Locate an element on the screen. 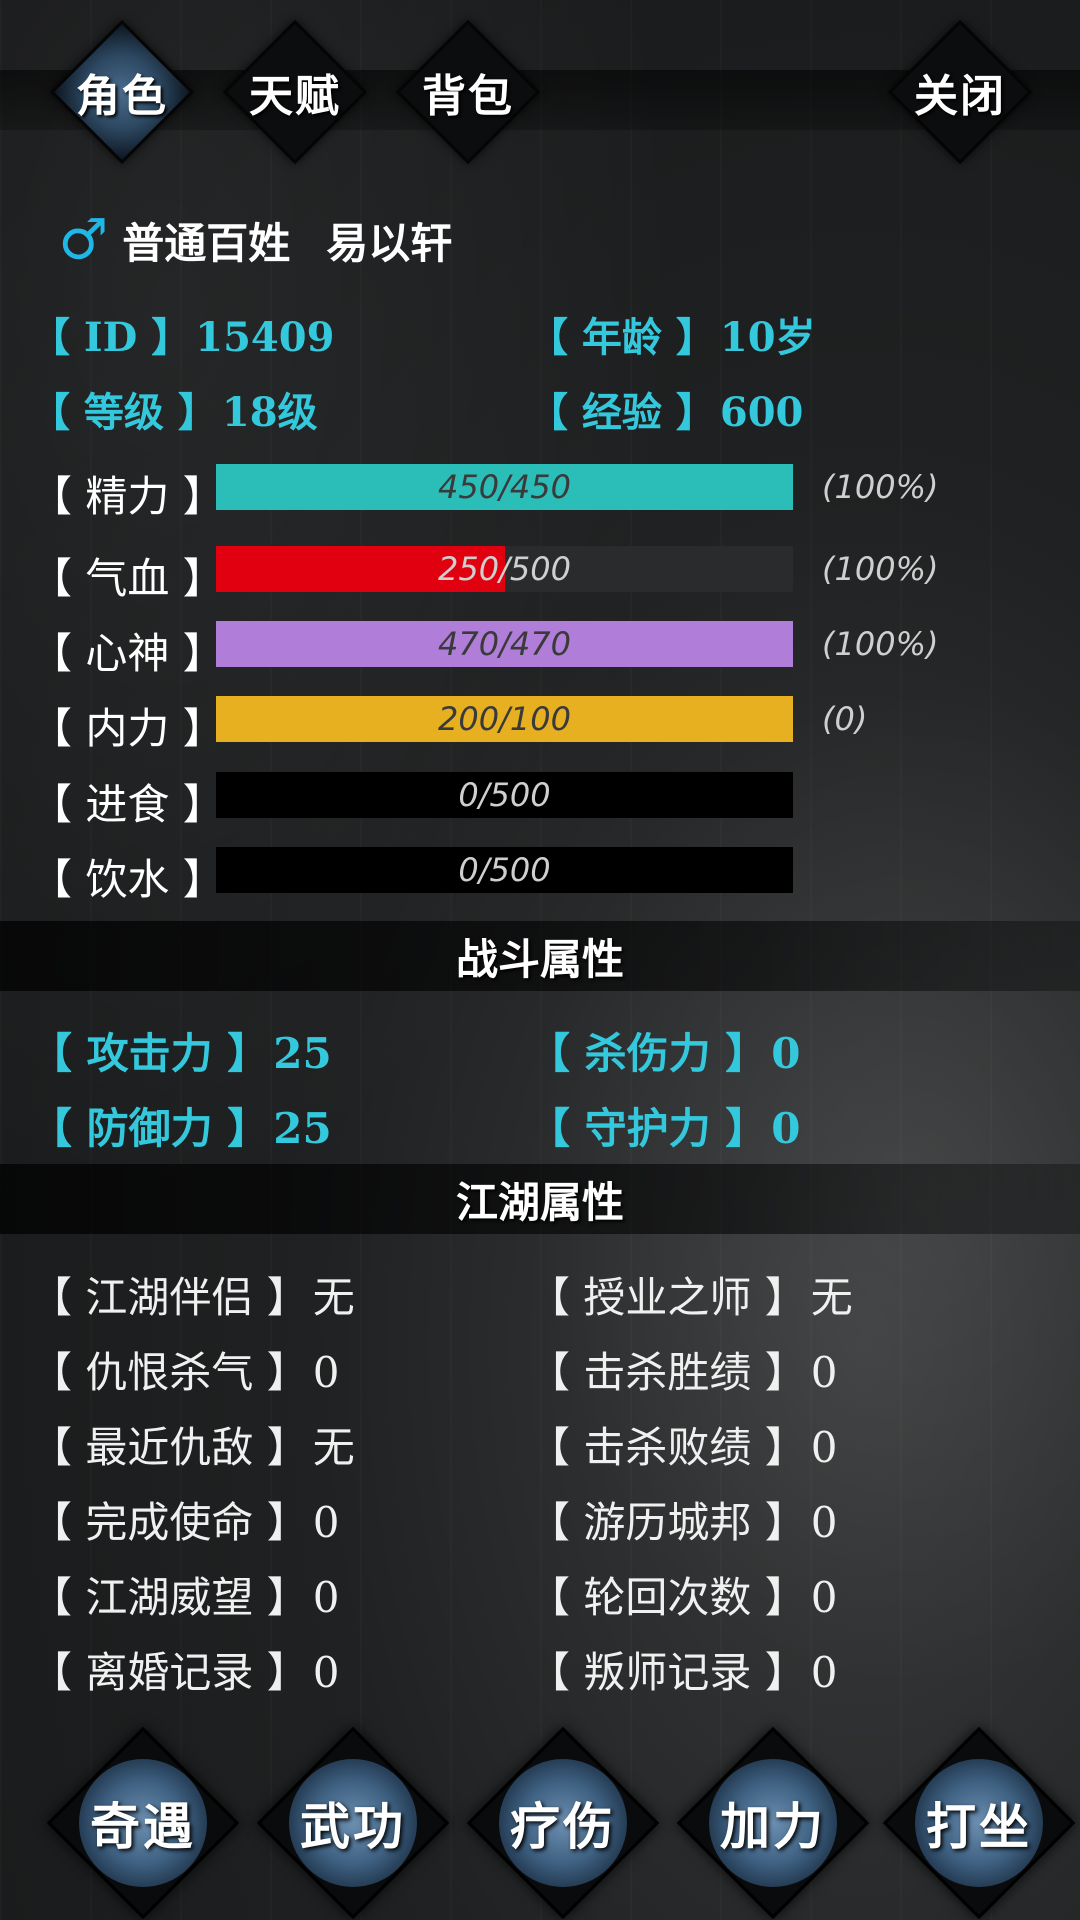 The width and height of the screenshot is (1080, 1920). info-age-value: 10岁 is located at coordinates (767, 337).